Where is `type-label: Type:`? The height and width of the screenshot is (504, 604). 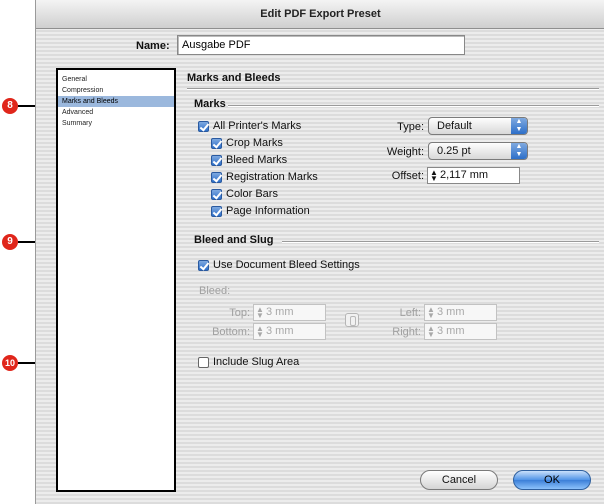 type-label: Type: is located at coordinates (410, 127).